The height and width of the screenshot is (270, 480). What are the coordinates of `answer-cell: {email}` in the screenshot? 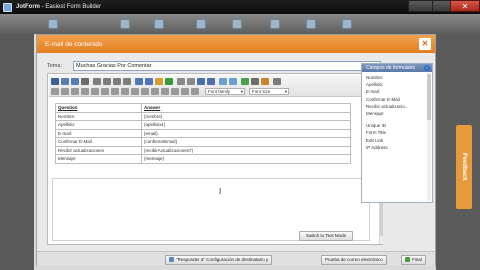 It's located at (246, 133).